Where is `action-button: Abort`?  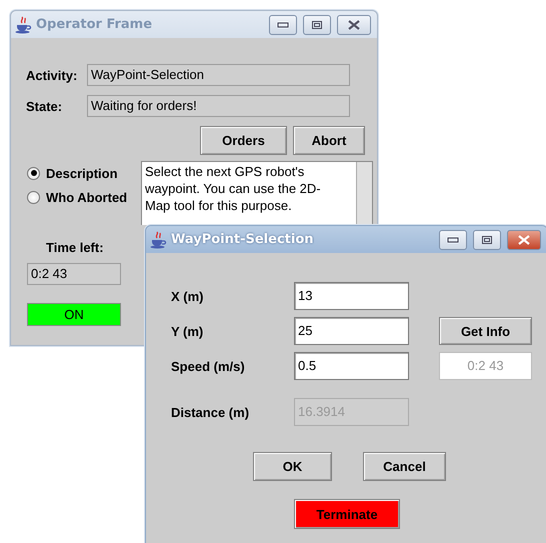
action-button: Abort is located at coordinates (329, 140).